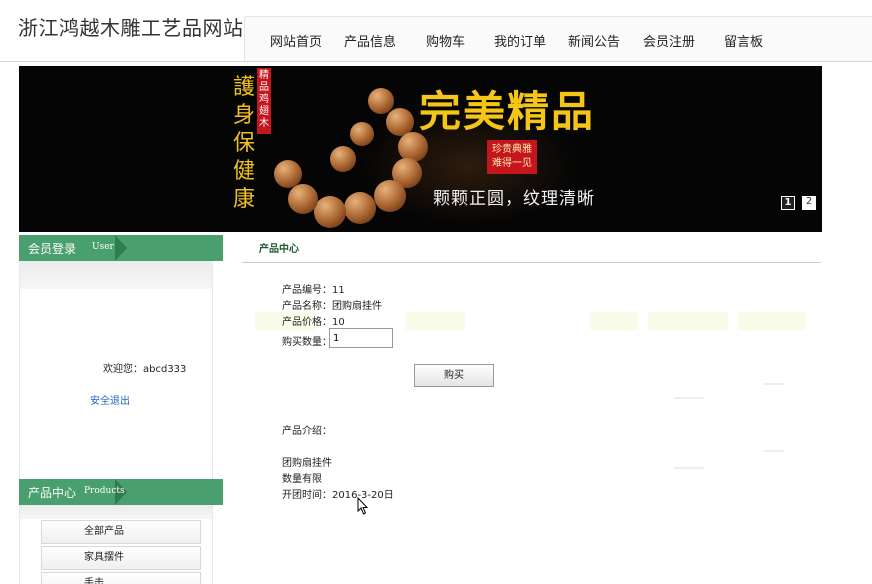 This screenshot has height=584, width=872. I want to click on login-panel: 欢迎您：abcd333 安全退出, so click(116, 370).